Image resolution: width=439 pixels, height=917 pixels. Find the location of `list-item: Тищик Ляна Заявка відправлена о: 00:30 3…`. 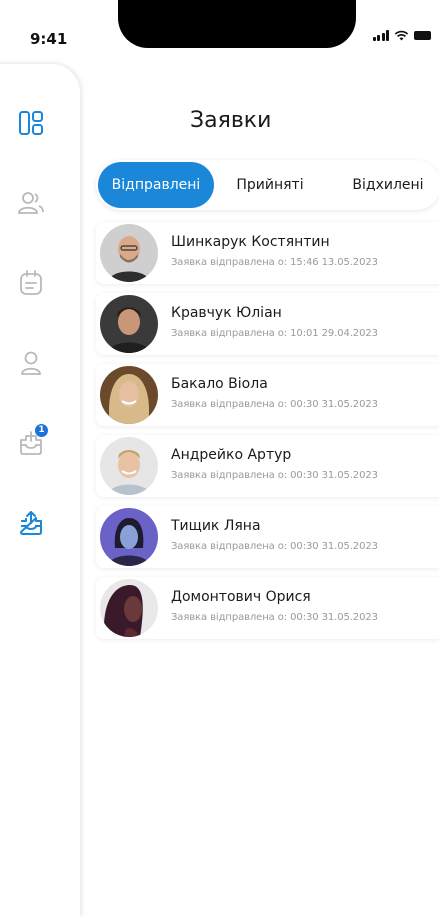

list-item: Тищик Ляна Заявка відправлена о: 00:30 3… is located at coordinates (267, 537).